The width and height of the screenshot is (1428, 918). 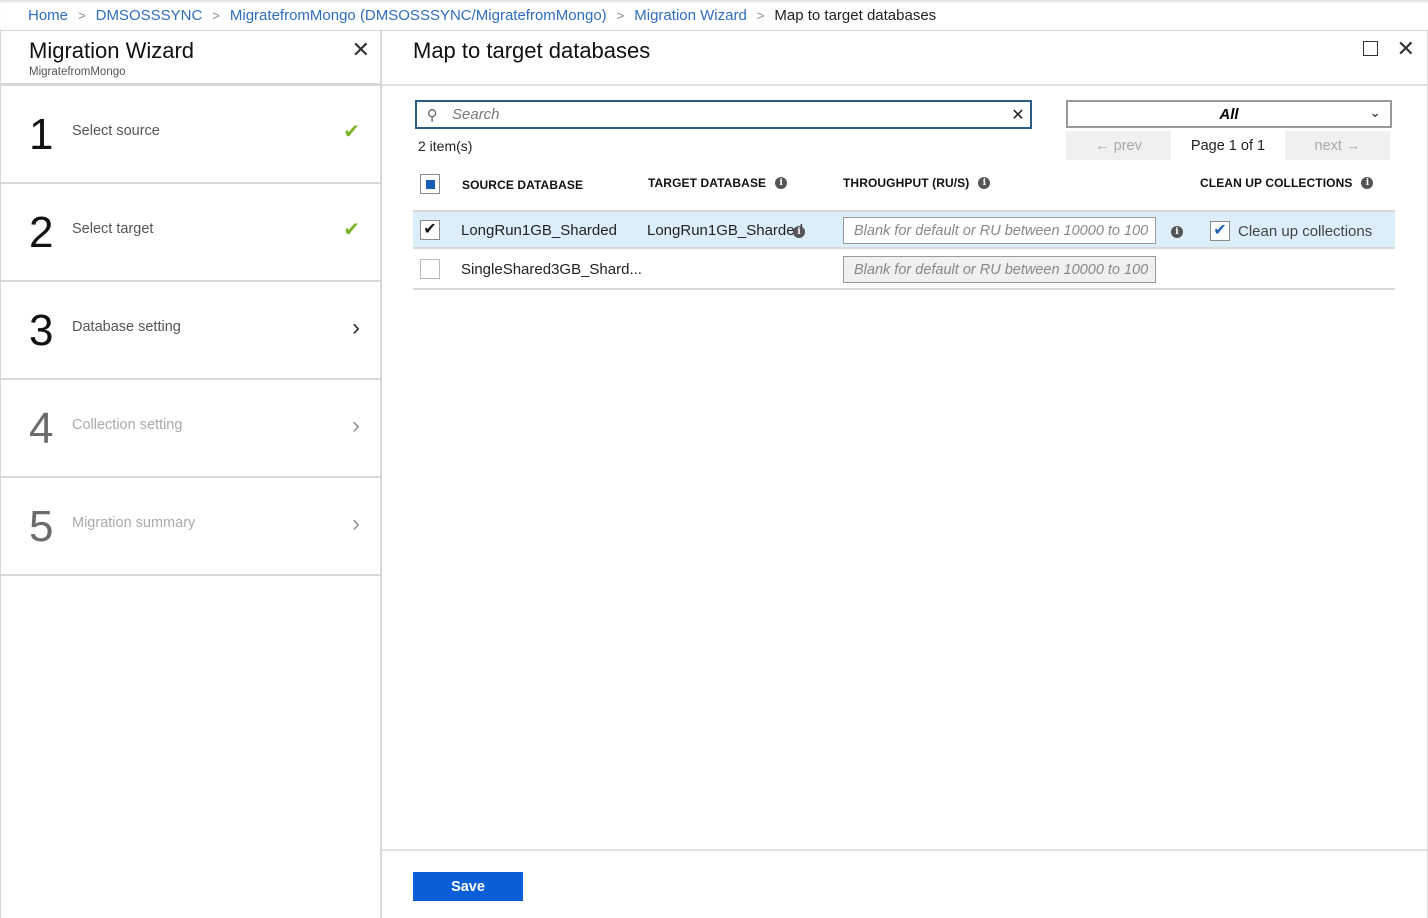 I want to click on step-migration-summary: 5 Migration summary ›, so click(x=190, y=527).